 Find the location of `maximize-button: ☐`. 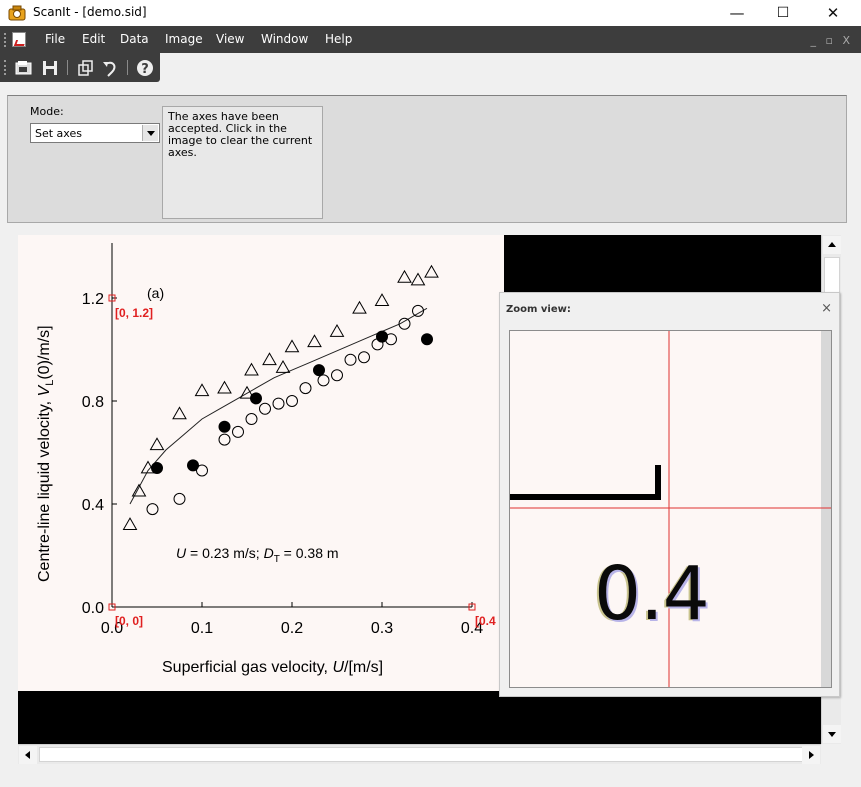

maximize-button: ☐ is located at coordinates (783, 13).